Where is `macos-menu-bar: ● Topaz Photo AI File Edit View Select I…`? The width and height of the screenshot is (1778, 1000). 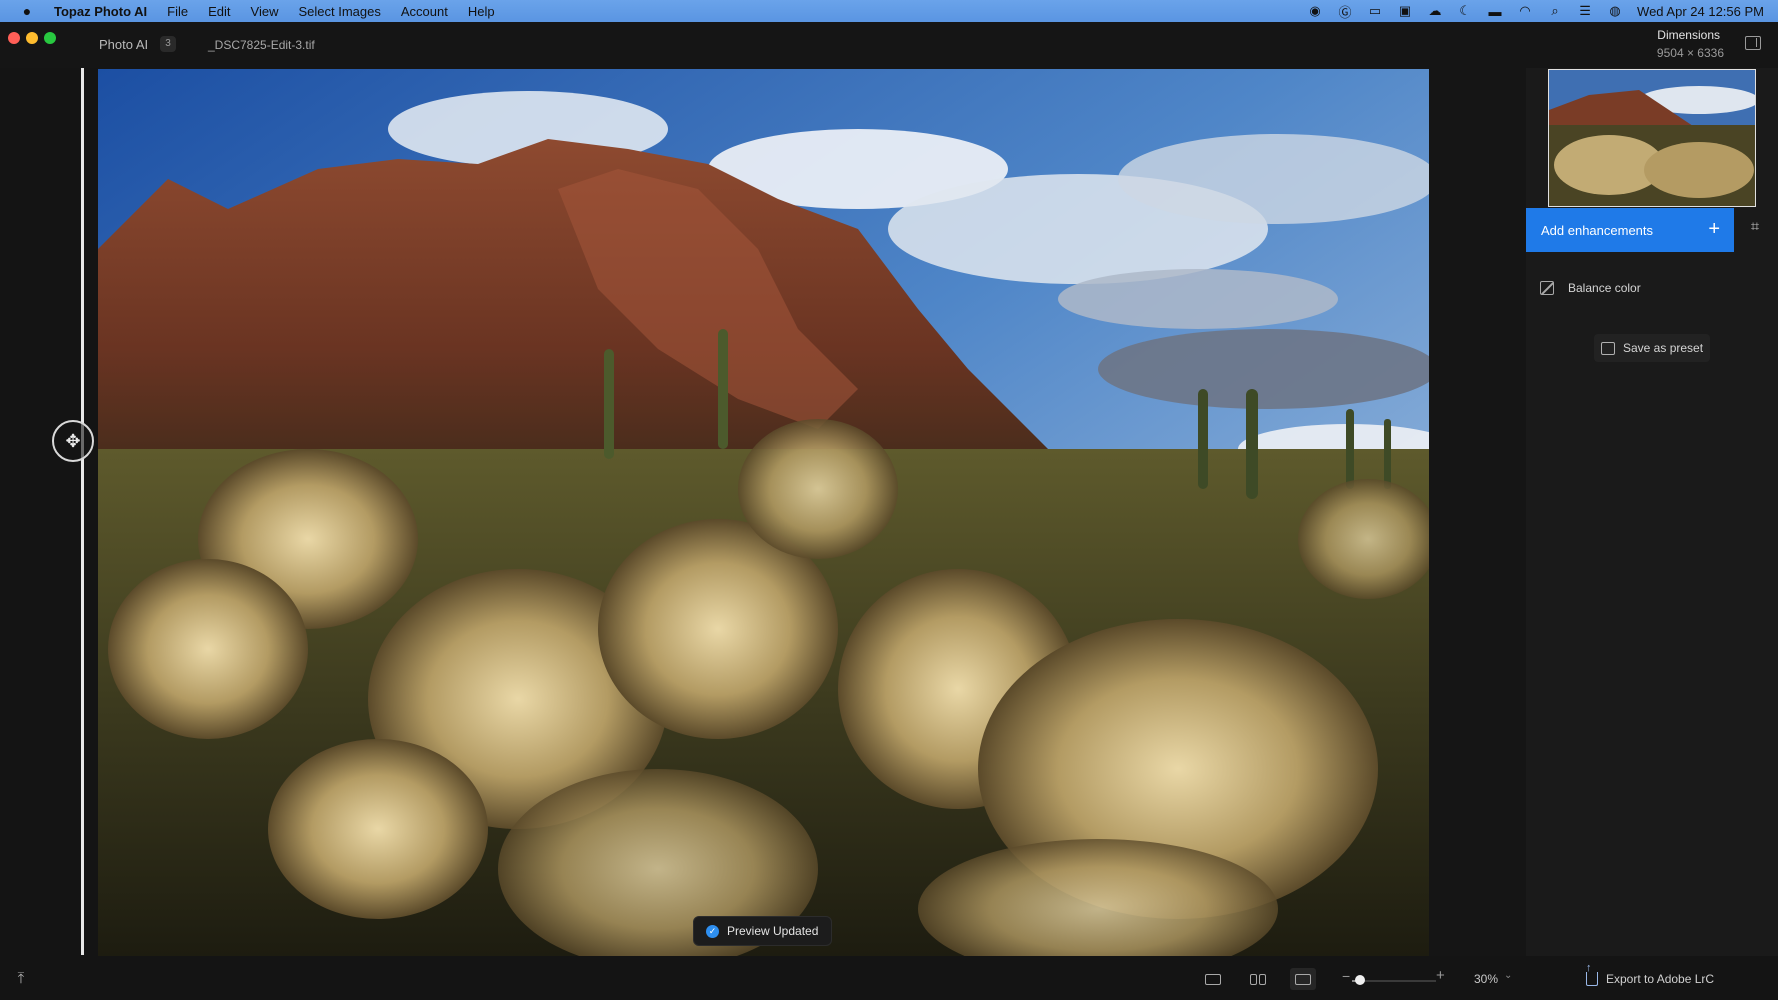 macos-menu-bar: ● Topaz Photo AI File Edit View Select I… is located at coordinates (889, 11).